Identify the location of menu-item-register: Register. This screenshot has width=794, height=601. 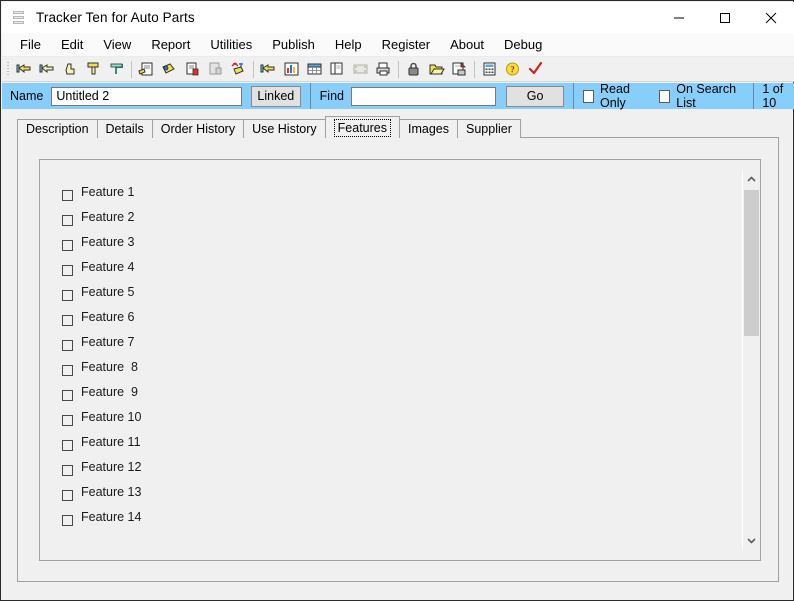
(406, 44).